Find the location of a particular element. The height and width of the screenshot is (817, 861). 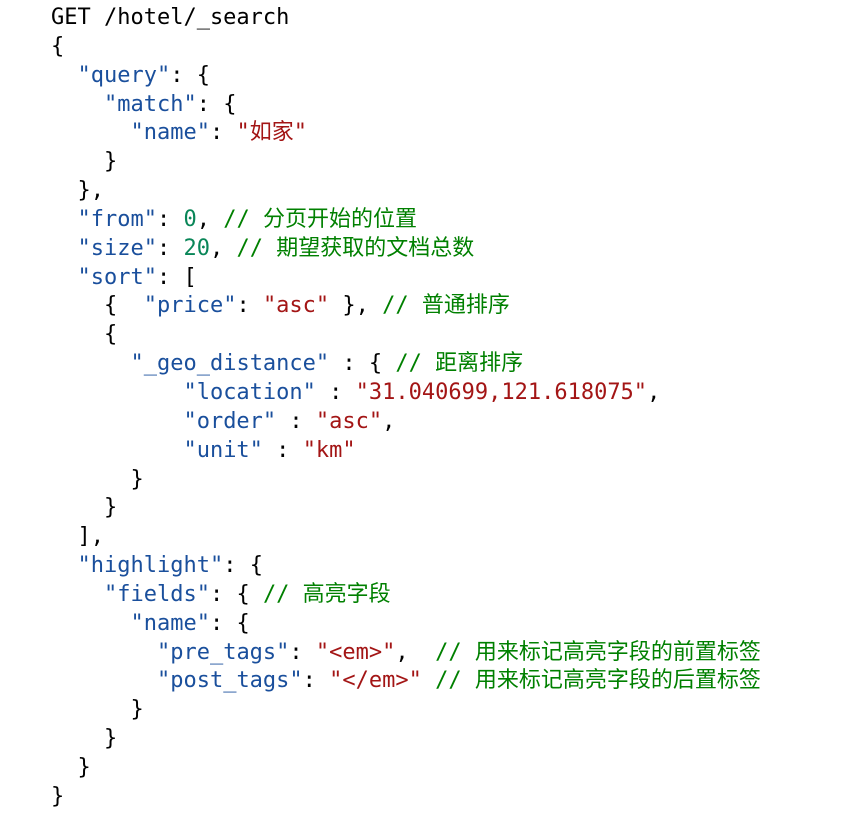

code-line: "unit" : "km" is located at coordinates (406, 451).